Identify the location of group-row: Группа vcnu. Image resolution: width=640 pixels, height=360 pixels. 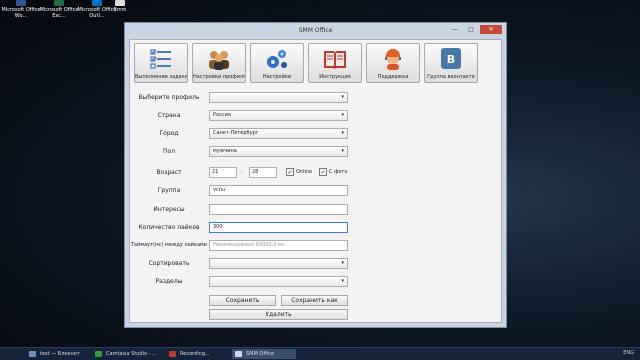
(280, 191).